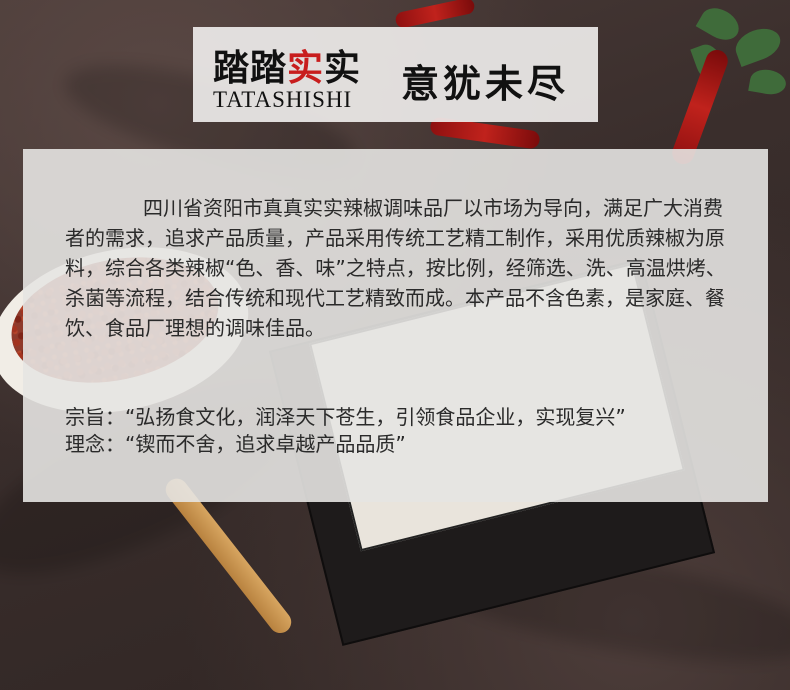 Image resolution: width=790 pixels, height=690 pixels. What do you see at coordinates (235, 444) in the screenshot?
I see `philosophy-text: 理念：“锲而不舍，追求卓越产品品质”` at bounding box center [235, 444].